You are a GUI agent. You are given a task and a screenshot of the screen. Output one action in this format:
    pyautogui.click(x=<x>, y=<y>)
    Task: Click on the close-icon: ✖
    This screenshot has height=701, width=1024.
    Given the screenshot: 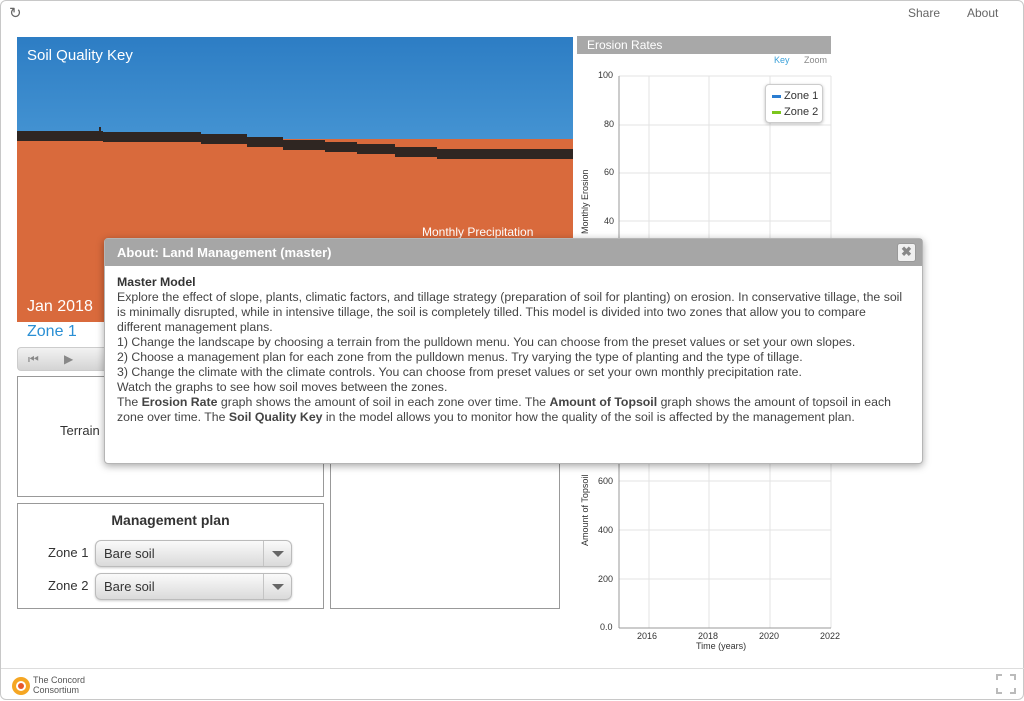 What is the action you would take?
    pyautogui.click(x=906, y=252)
    